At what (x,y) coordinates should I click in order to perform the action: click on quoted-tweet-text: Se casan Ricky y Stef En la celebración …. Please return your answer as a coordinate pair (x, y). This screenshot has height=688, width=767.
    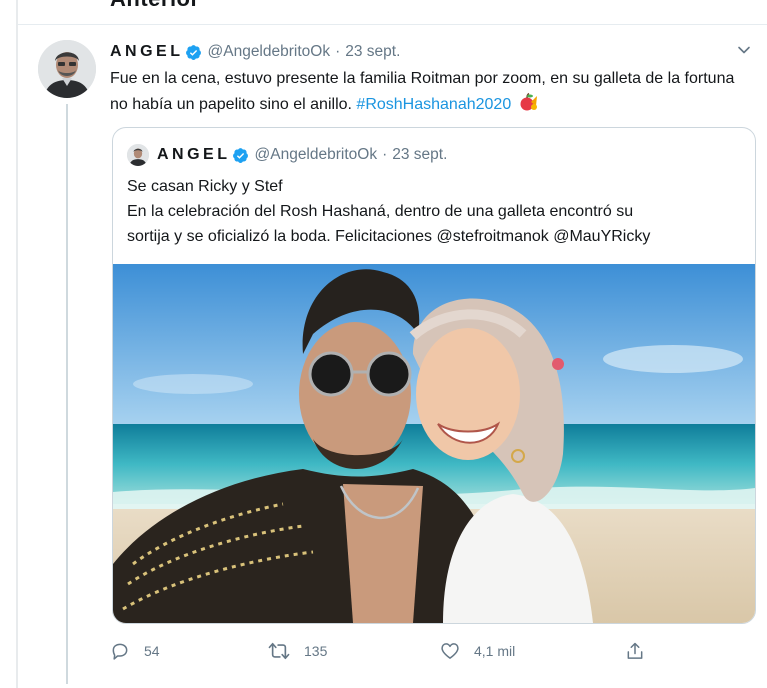
    Looking at the image, I should click on (437, 211).